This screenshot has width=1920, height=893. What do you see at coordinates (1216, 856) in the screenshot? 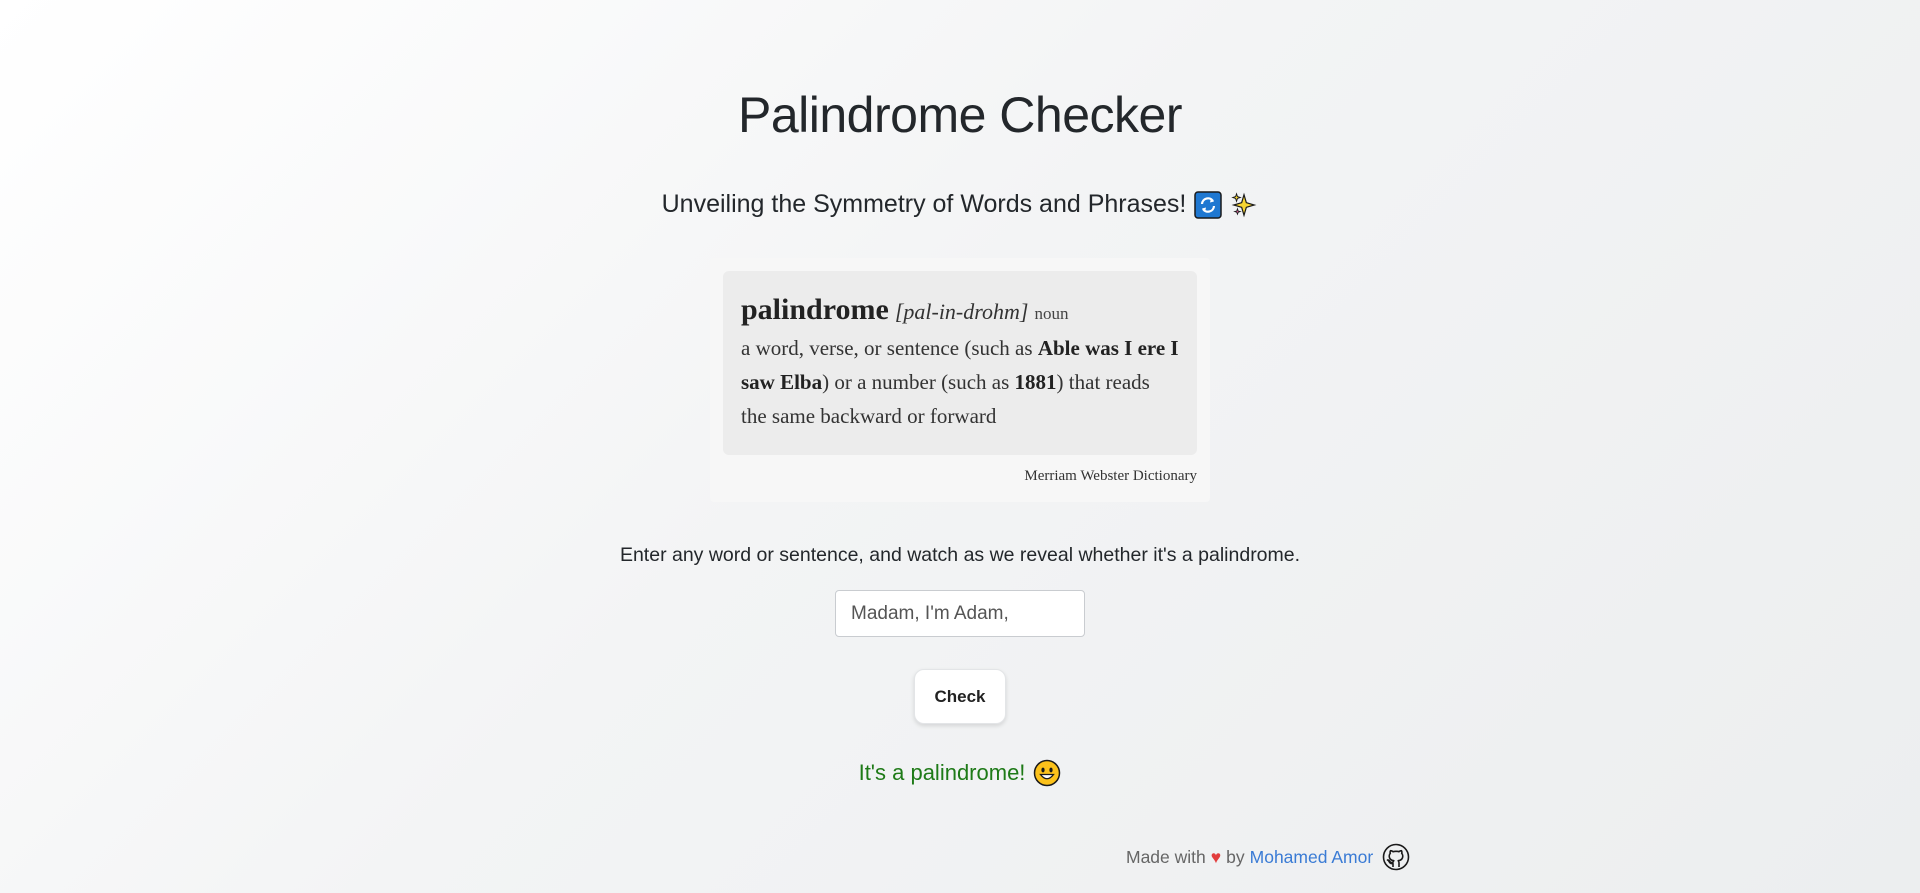
I see `heart-icon: ♥` at bounding box center [1216, 856].